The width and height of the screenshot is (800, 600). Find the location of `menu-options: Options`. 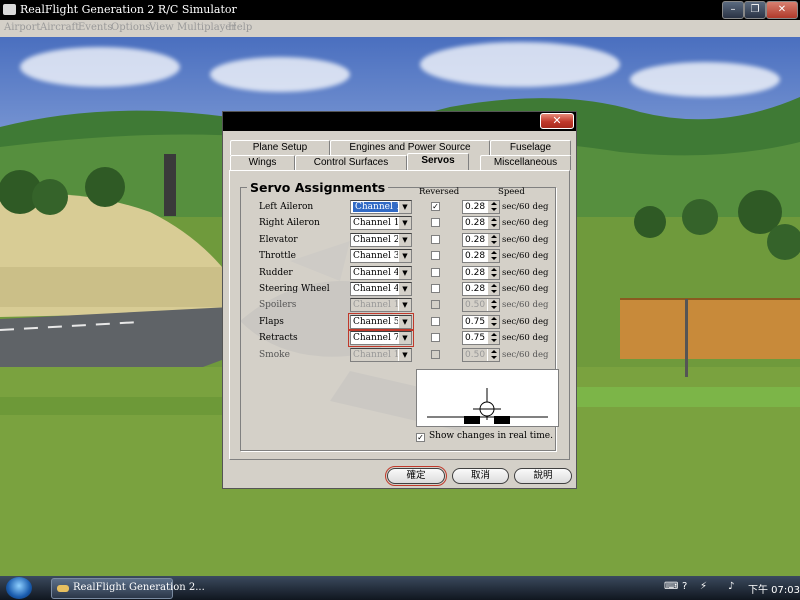

menu-options: Options is located at coordinates (130, 27).